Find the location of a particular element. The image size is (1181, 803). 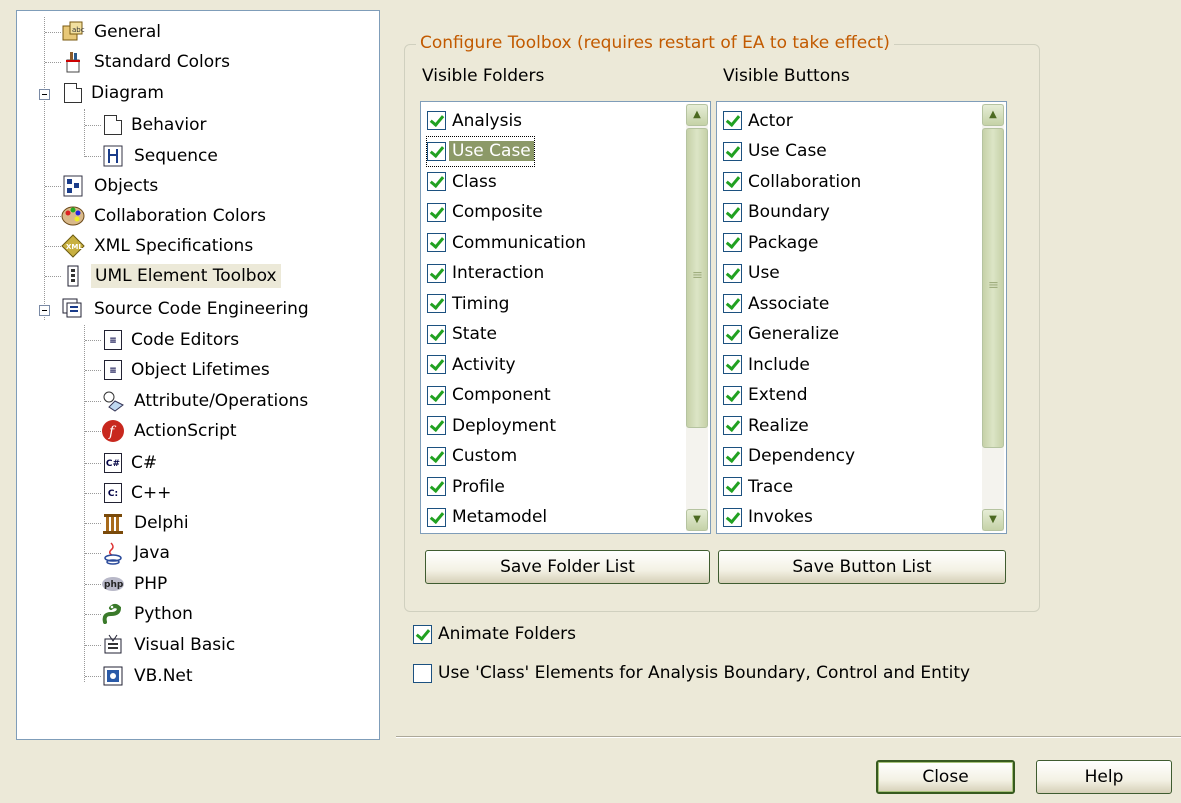

button-list-item: Extend is located at coordinates (767, 395).